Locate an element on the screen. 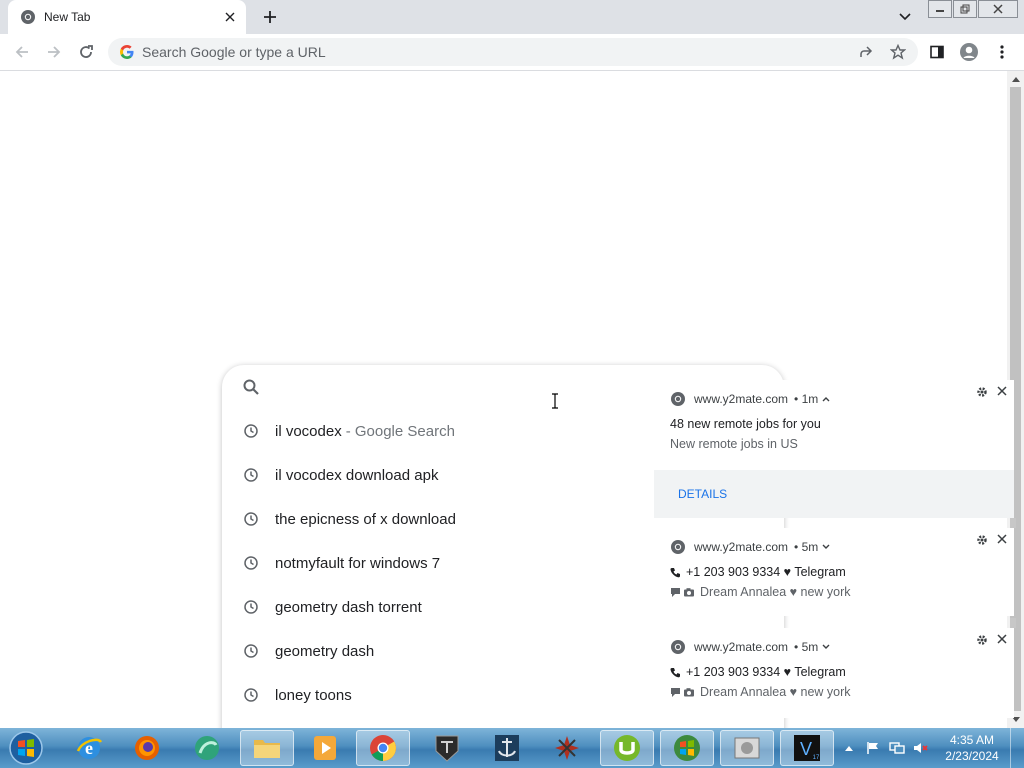 The height and width of the screenshot is (768, 1024). suggestion-text: il vocodex is located at coordinates (308, 431).